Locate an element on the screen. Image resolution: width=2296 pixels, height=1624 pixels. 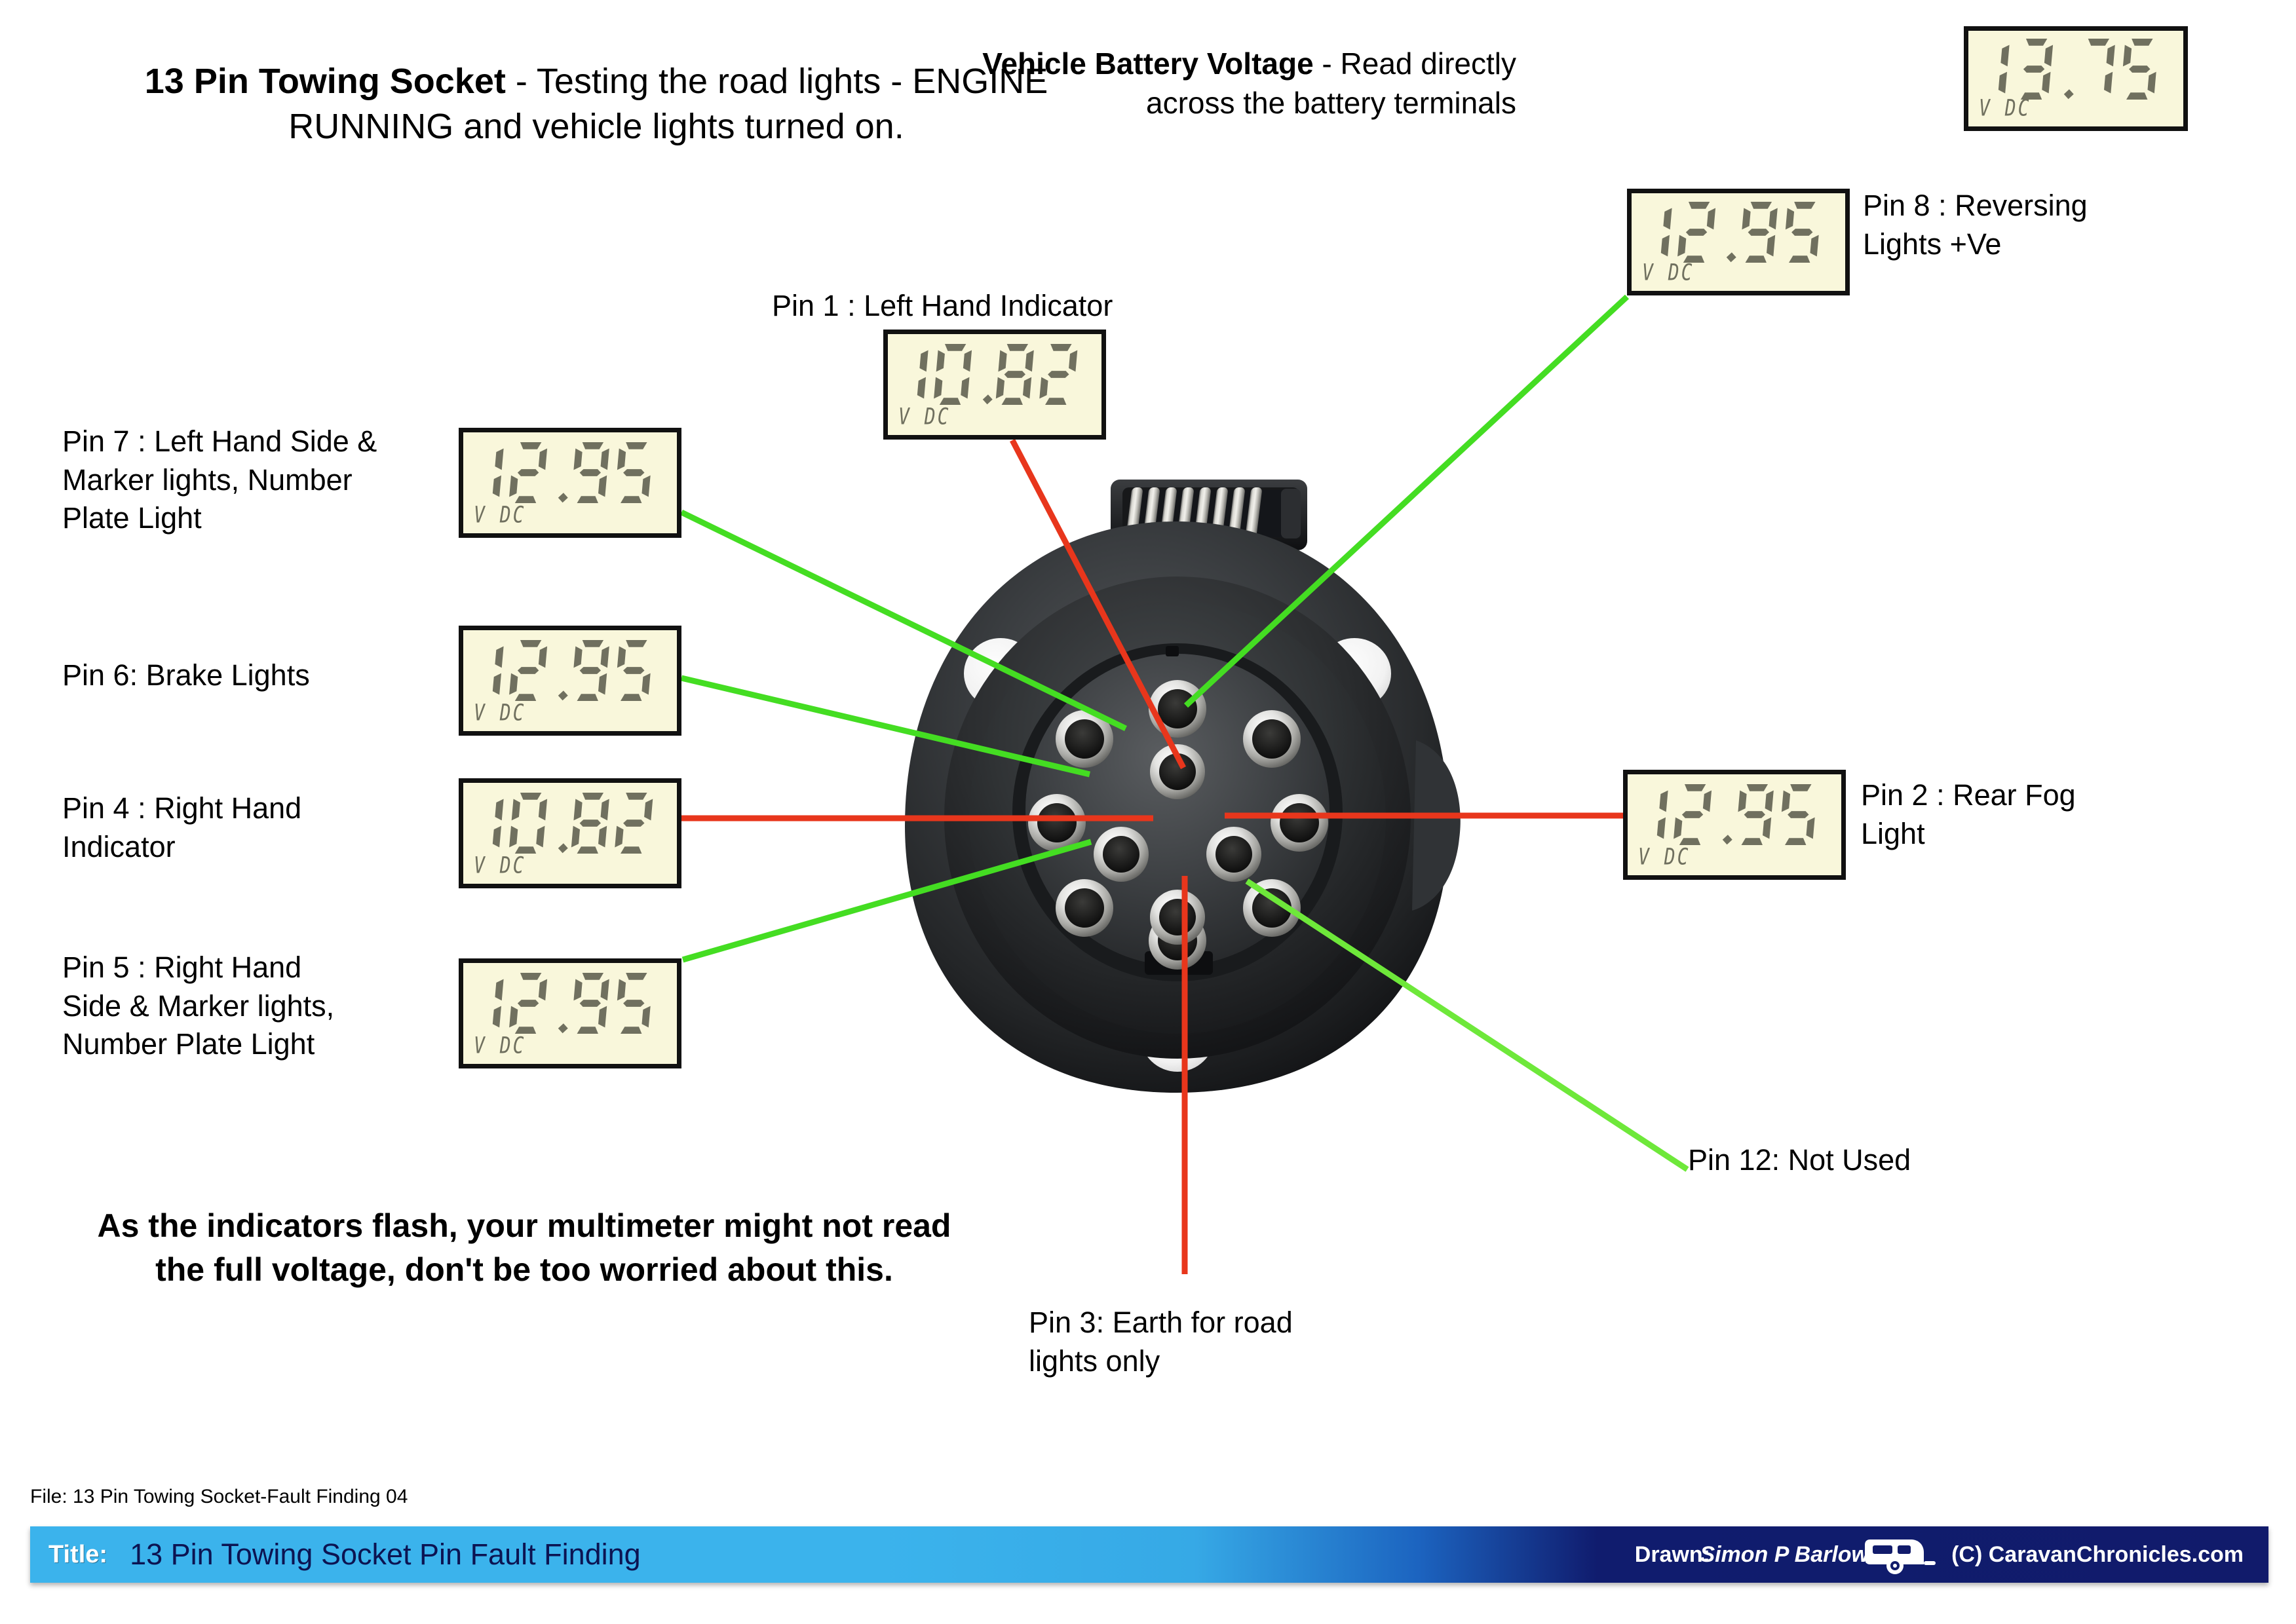
pin-label-pin12: Pin 12: Not Used is located at coordinates (1799, 1160).